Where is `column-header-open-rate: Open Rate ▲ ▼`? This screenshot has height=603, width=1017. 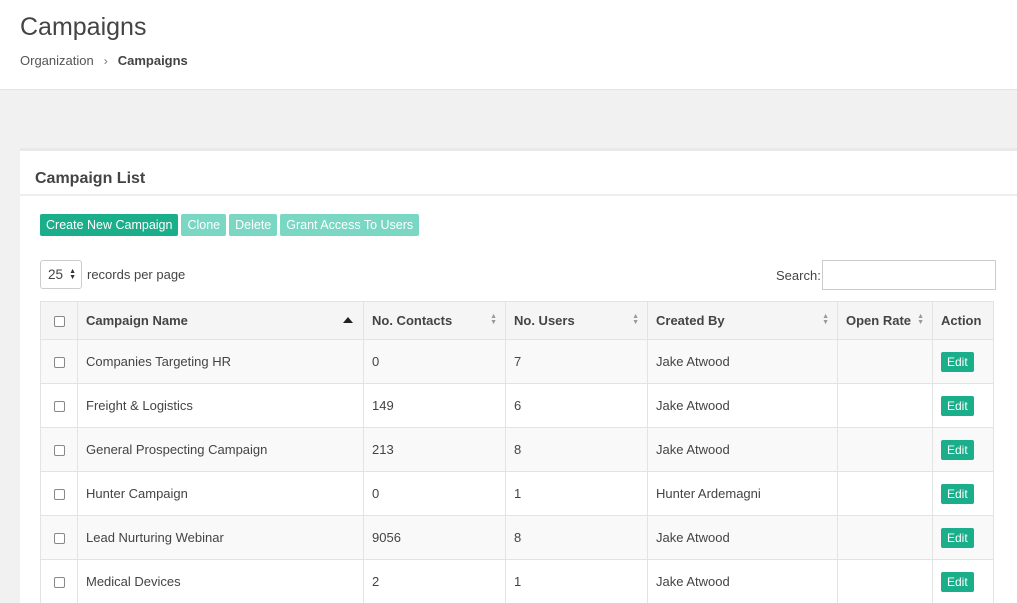 column-header-open-rate: Open Rate ▲ ▼ is located at coordinates (885, 320).